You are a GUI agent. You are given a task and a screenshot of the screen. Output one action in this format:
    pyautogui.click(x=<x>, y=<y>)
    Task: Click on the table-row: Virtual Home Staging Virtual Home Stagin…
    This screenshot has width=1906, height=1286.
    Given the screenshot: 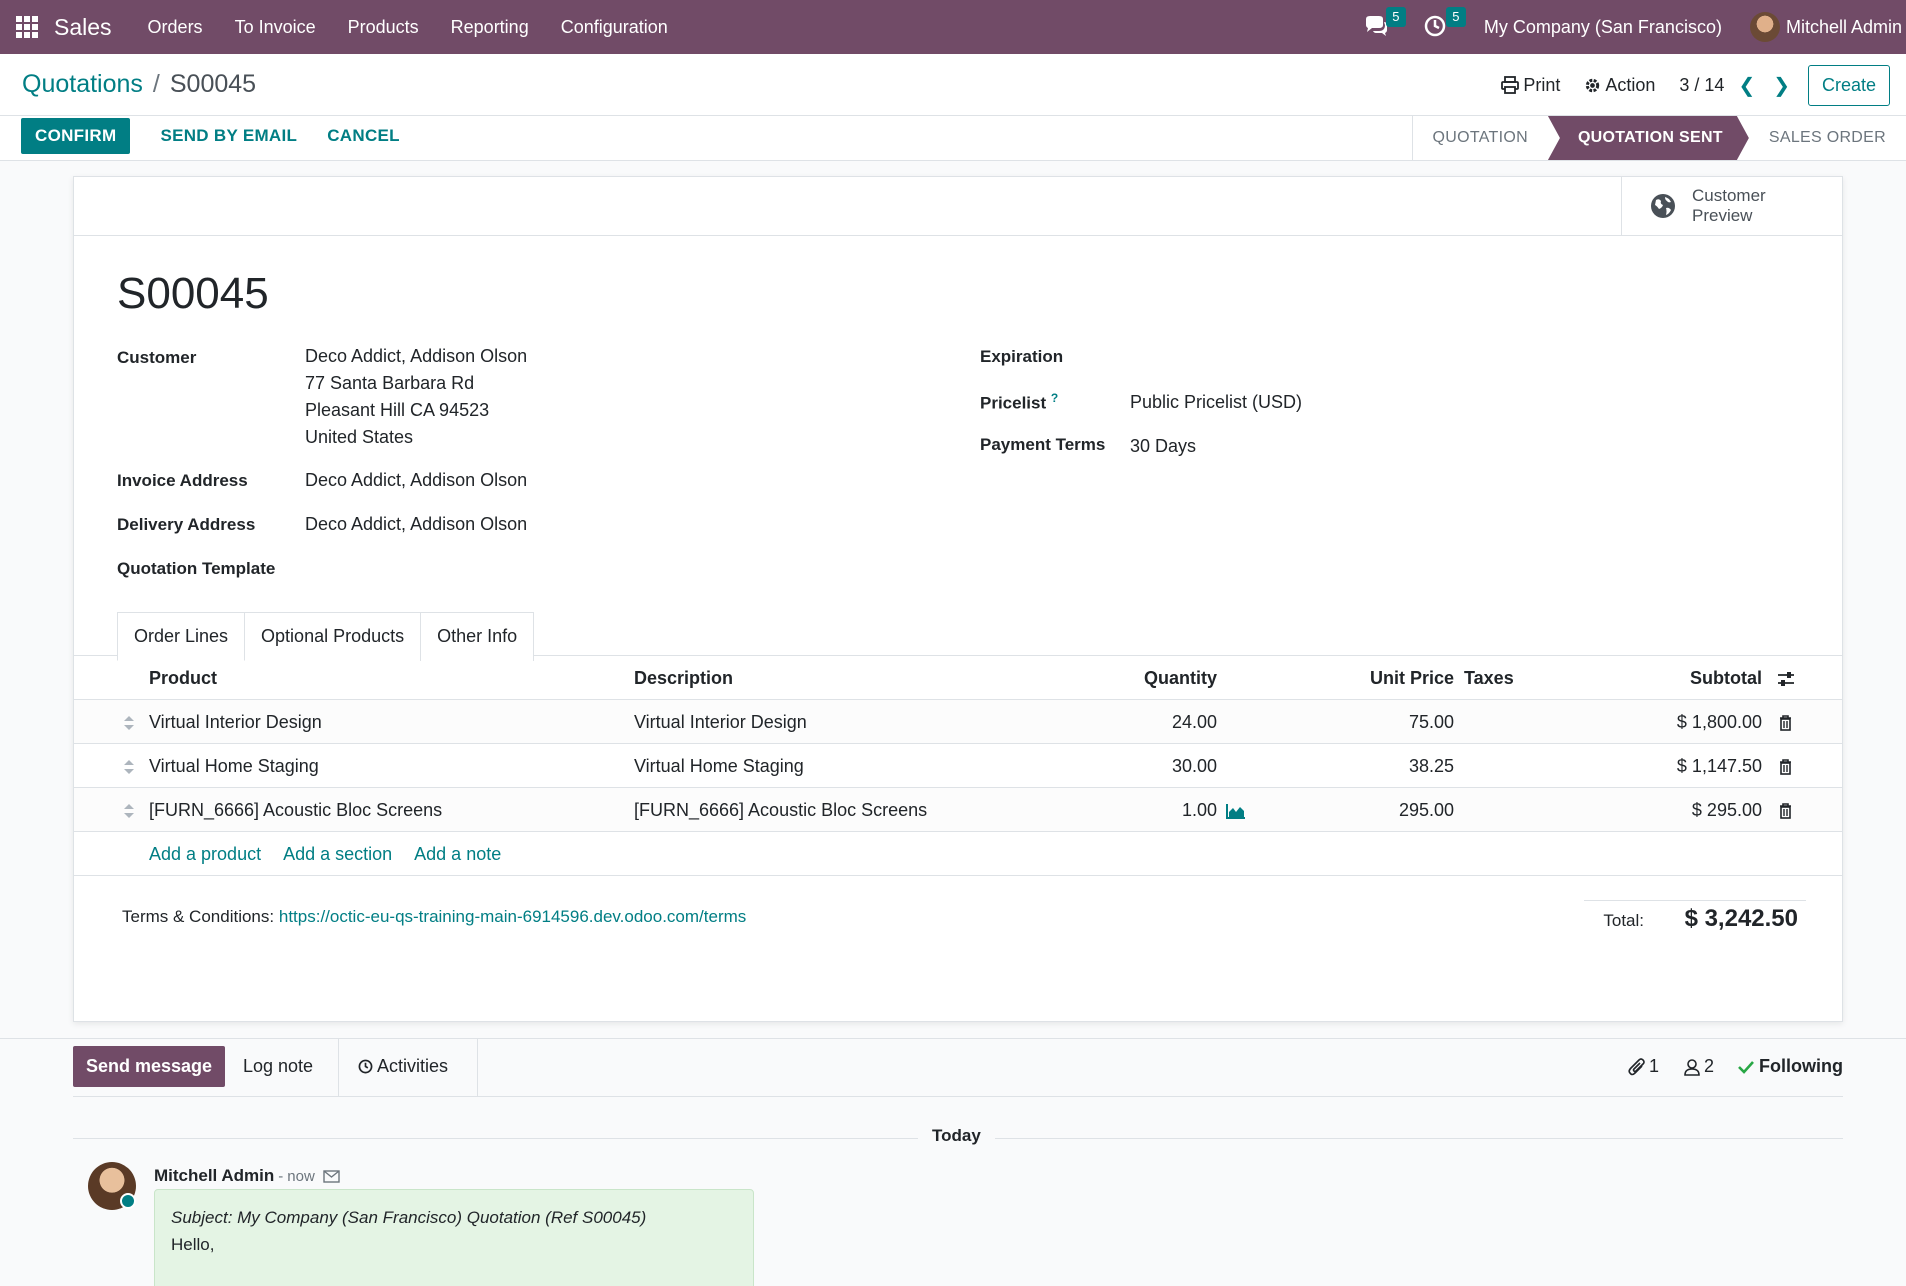 What is the action you would take?
    pyautogui.click(x=958, y=766)
    